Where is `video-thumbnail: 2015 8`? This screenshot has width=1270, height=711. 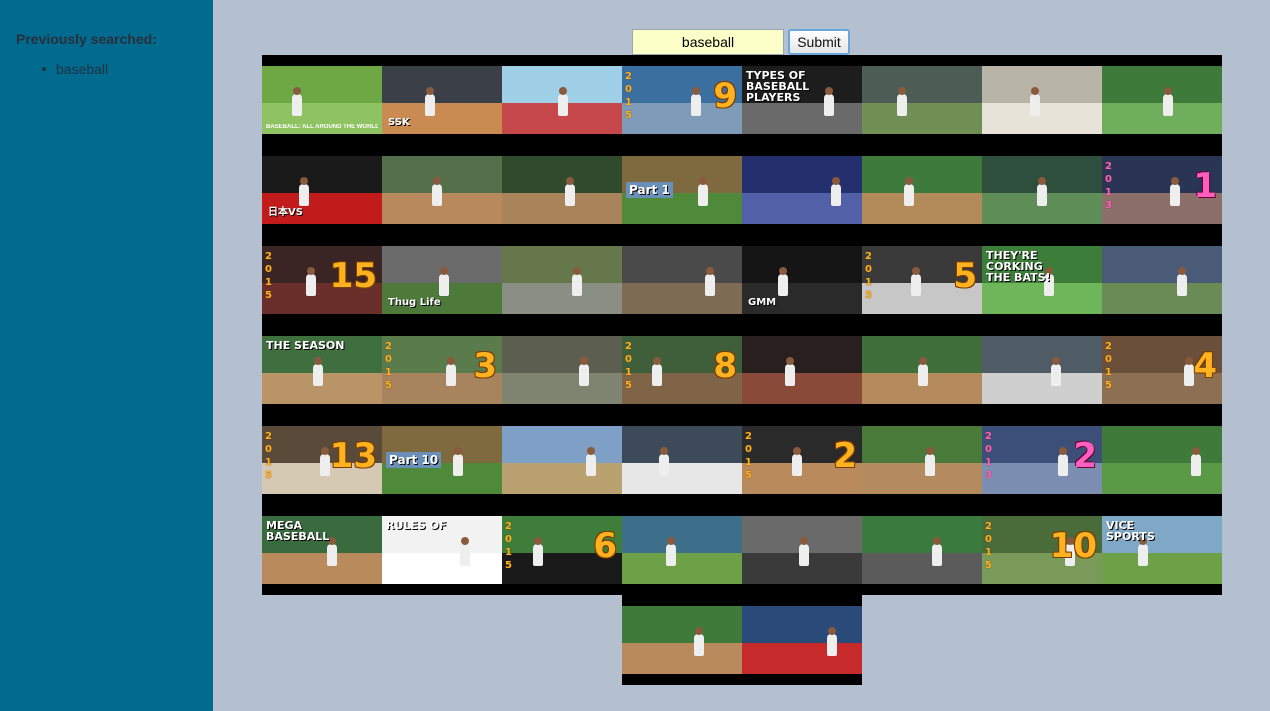 video-thumbnail: 2015 8 is located at coordinates (682, 370).